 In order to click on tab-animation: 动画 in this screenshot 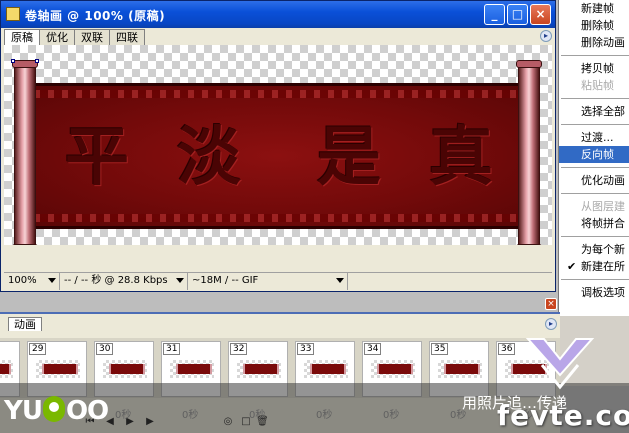, I will do `click(25, 324)`.